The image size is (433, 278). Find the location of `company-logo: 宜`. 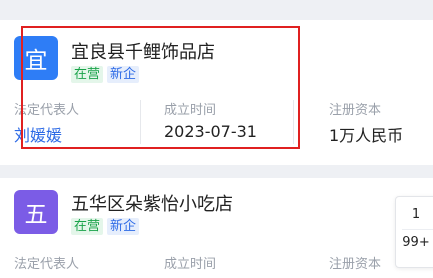

company-logo: 宜 is located at coordinates (36, 58).